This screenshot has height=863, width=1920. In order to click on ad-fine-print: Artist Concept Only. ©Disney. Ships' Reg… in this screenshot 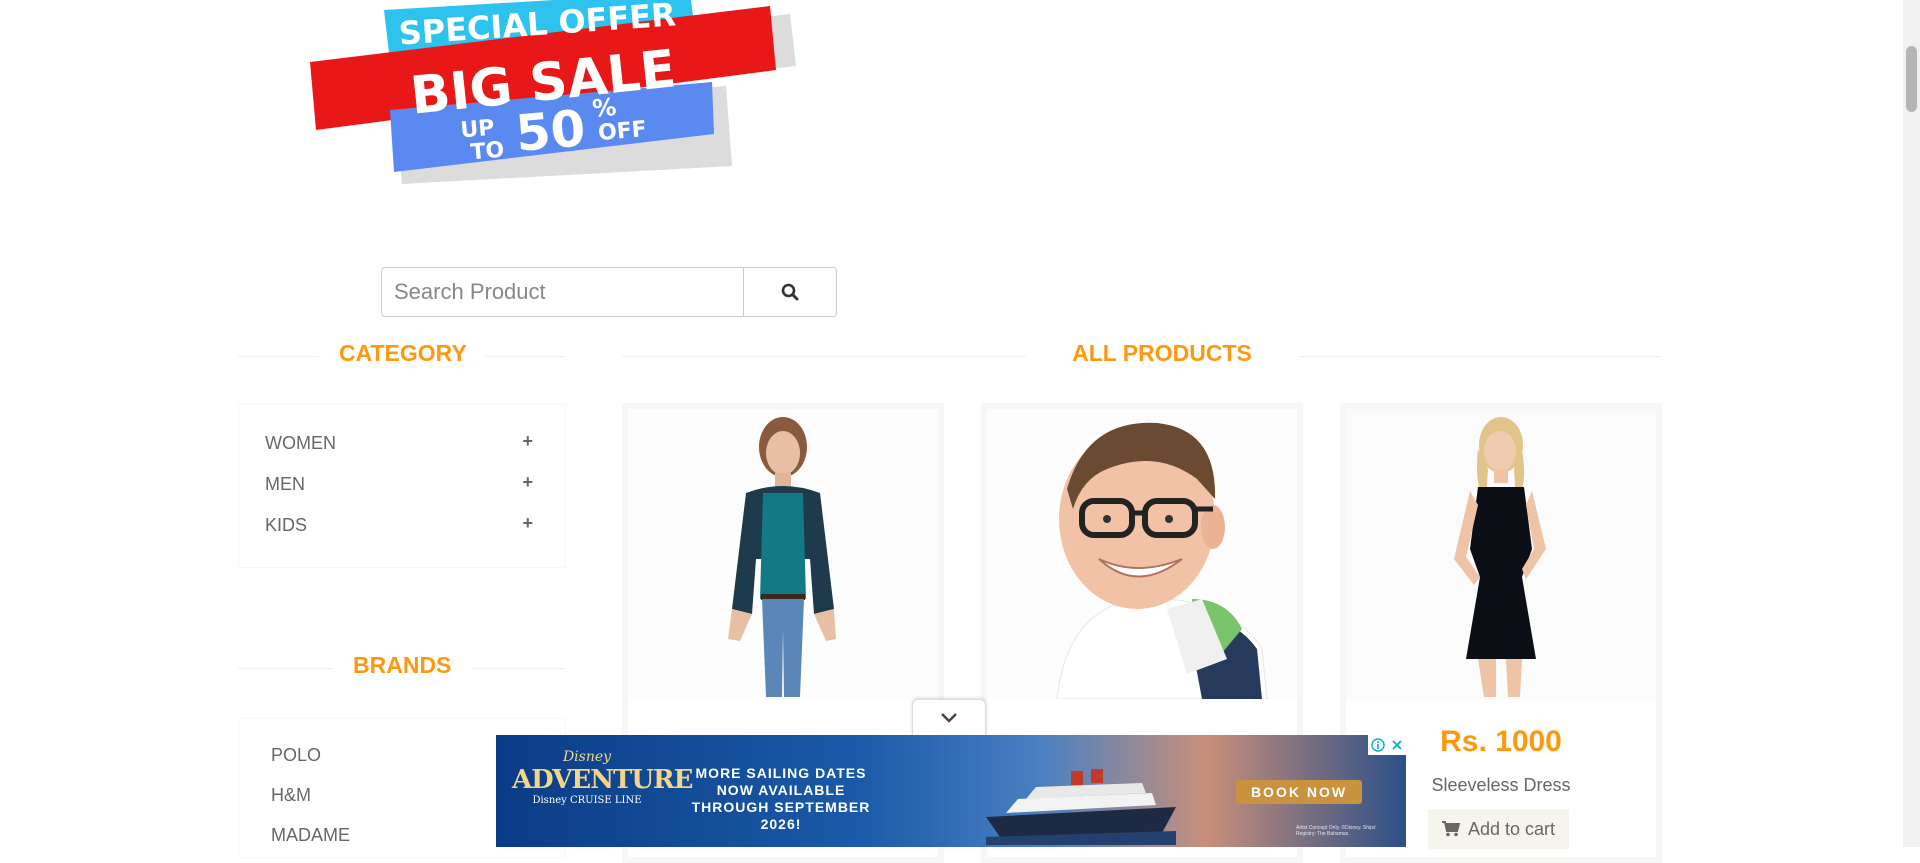, I will do `click(1336, 831)`.